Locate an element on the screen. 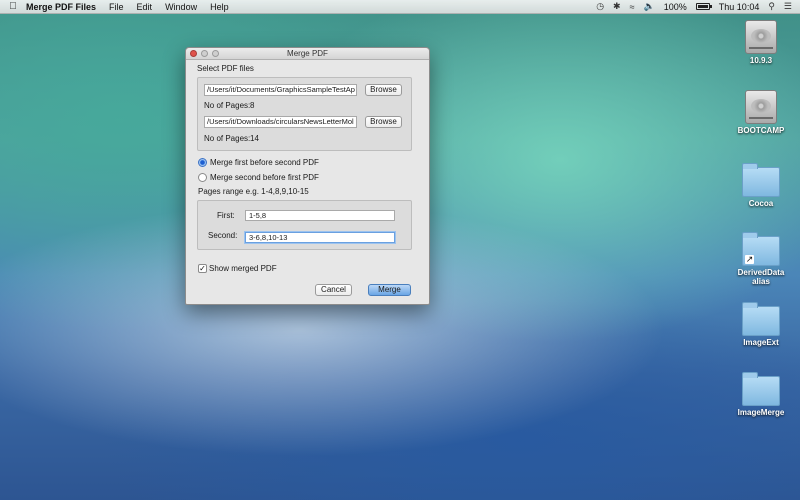 The image size is (800, 500). window-titlebar: Merge PDF is located at coordinates (307, 54).